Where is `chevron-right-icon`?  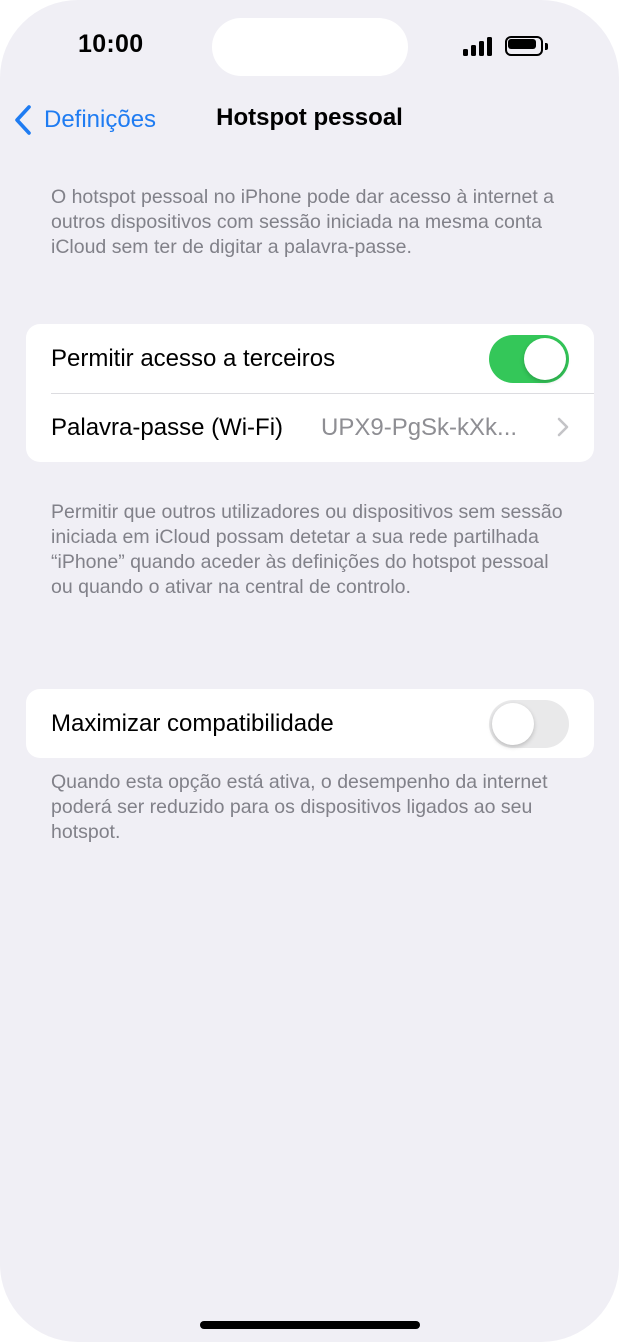
chevron-right-icon is located at coordinates (563, 427).